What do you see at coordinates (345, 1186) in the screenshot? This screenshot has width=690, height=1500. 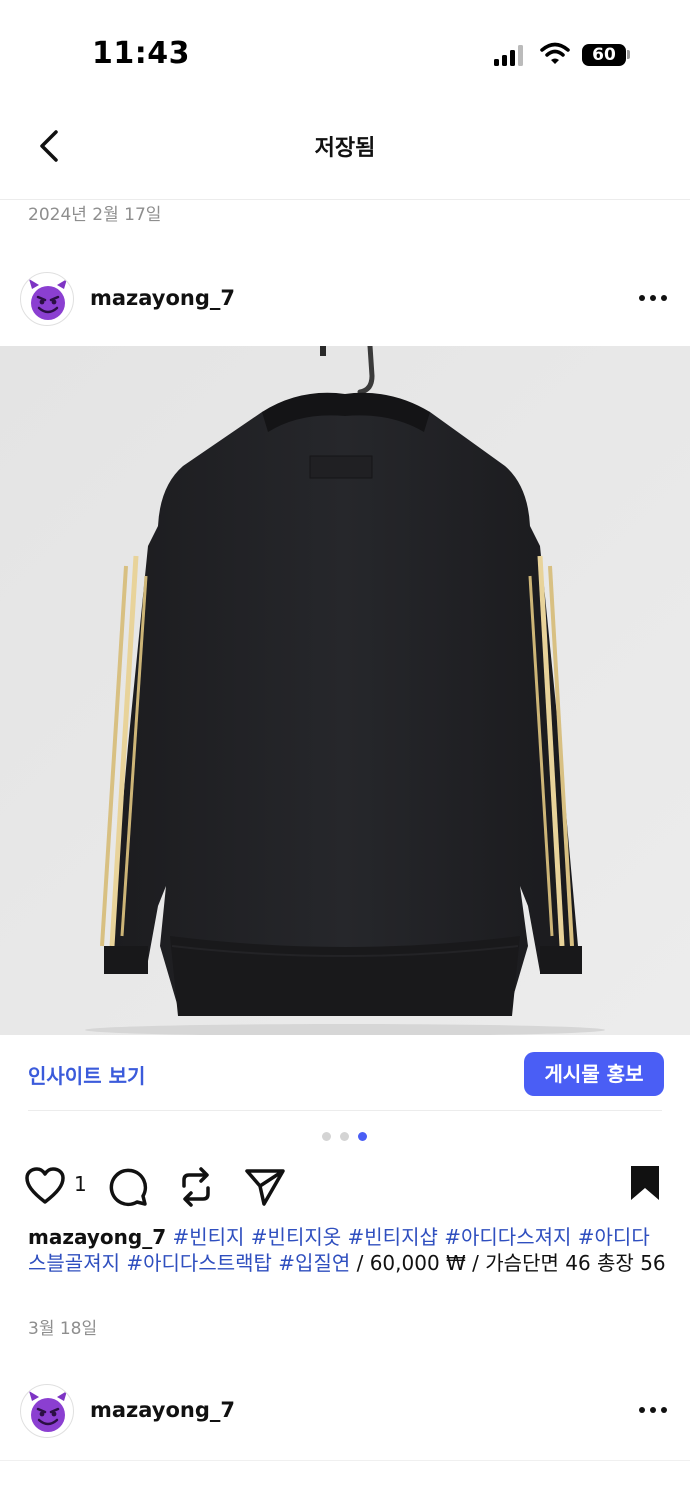 I see `post-actions: 1` at bounding box center [345, 1186].